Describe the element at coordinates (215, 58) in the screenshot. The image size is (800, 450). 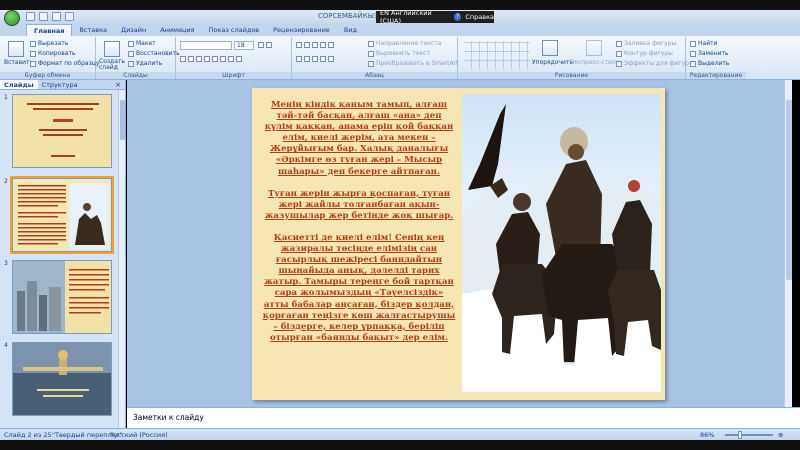
I see `shadow-icon` at that location.